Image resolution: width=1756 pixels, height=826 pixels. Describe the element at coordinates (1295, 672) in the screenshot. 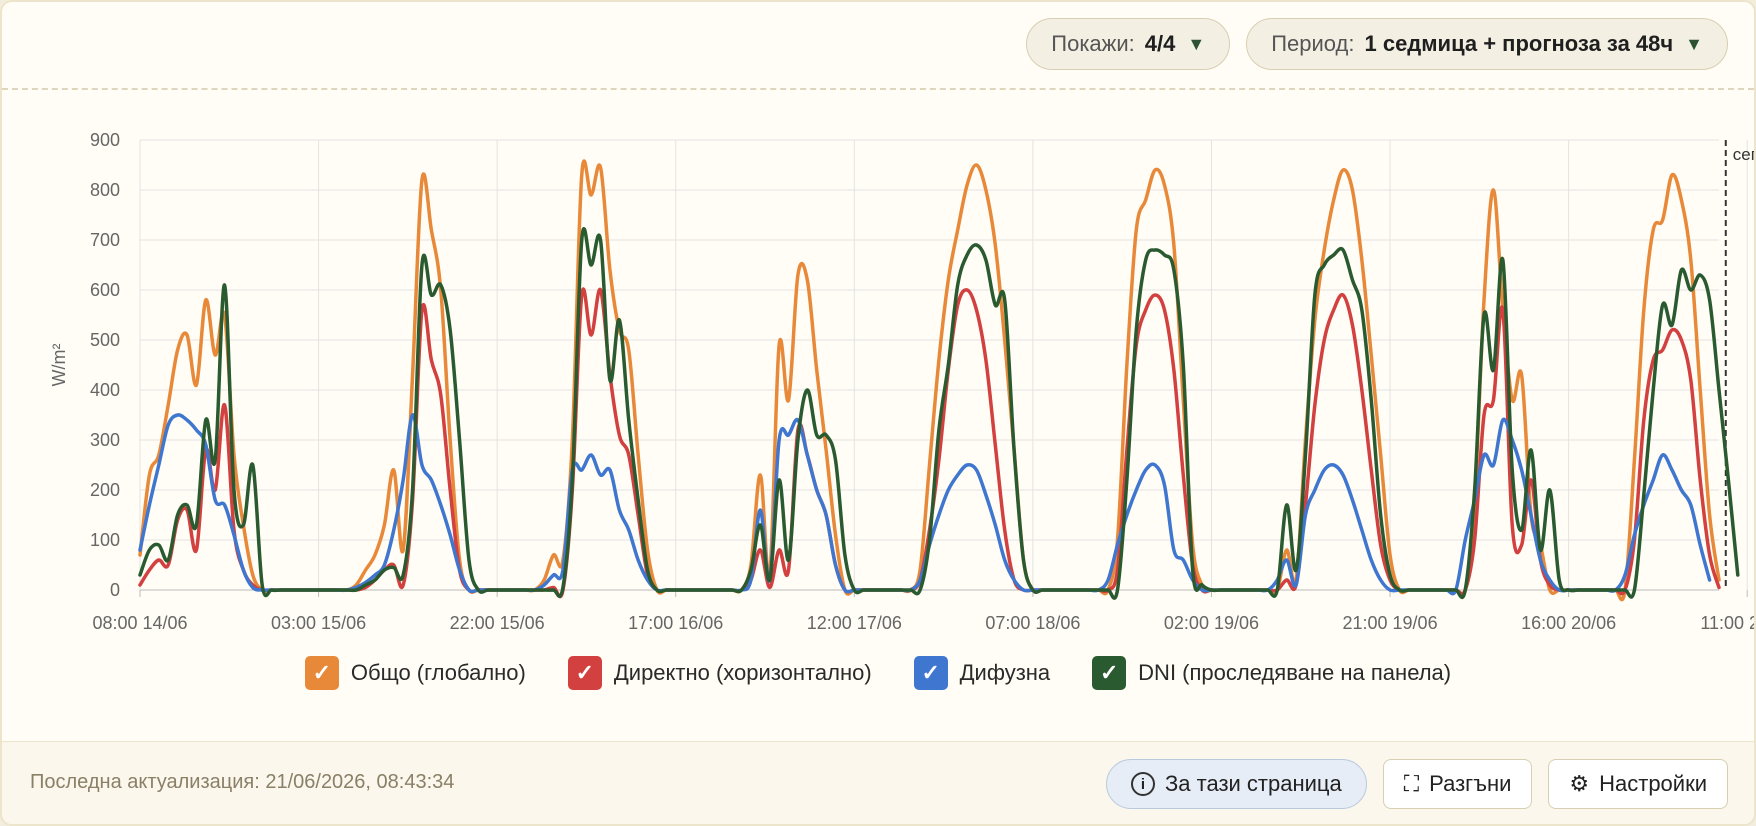

I see `legend-item-label: DNI (проследяване на панела)` at that location.